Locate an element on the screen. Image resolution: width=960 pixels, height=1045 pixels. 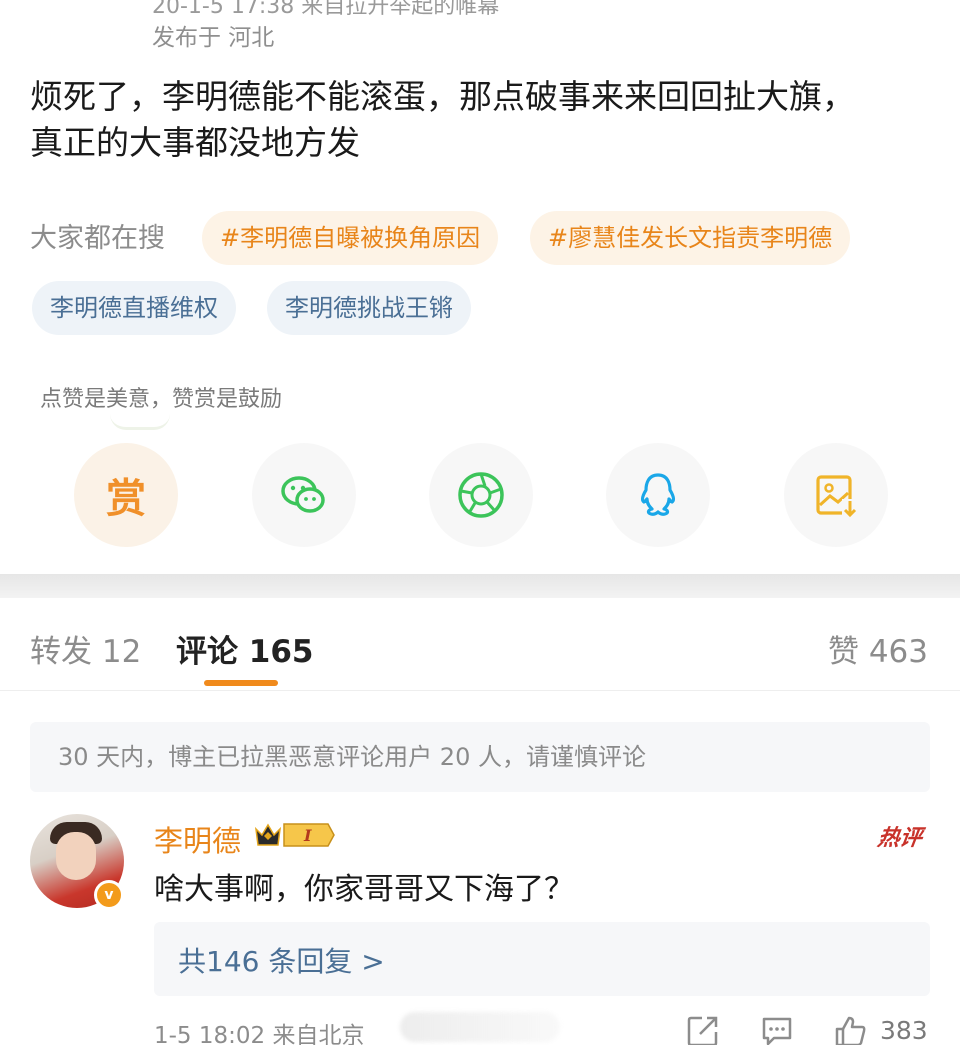
save-image-icon is located at coordinates (837, 496).